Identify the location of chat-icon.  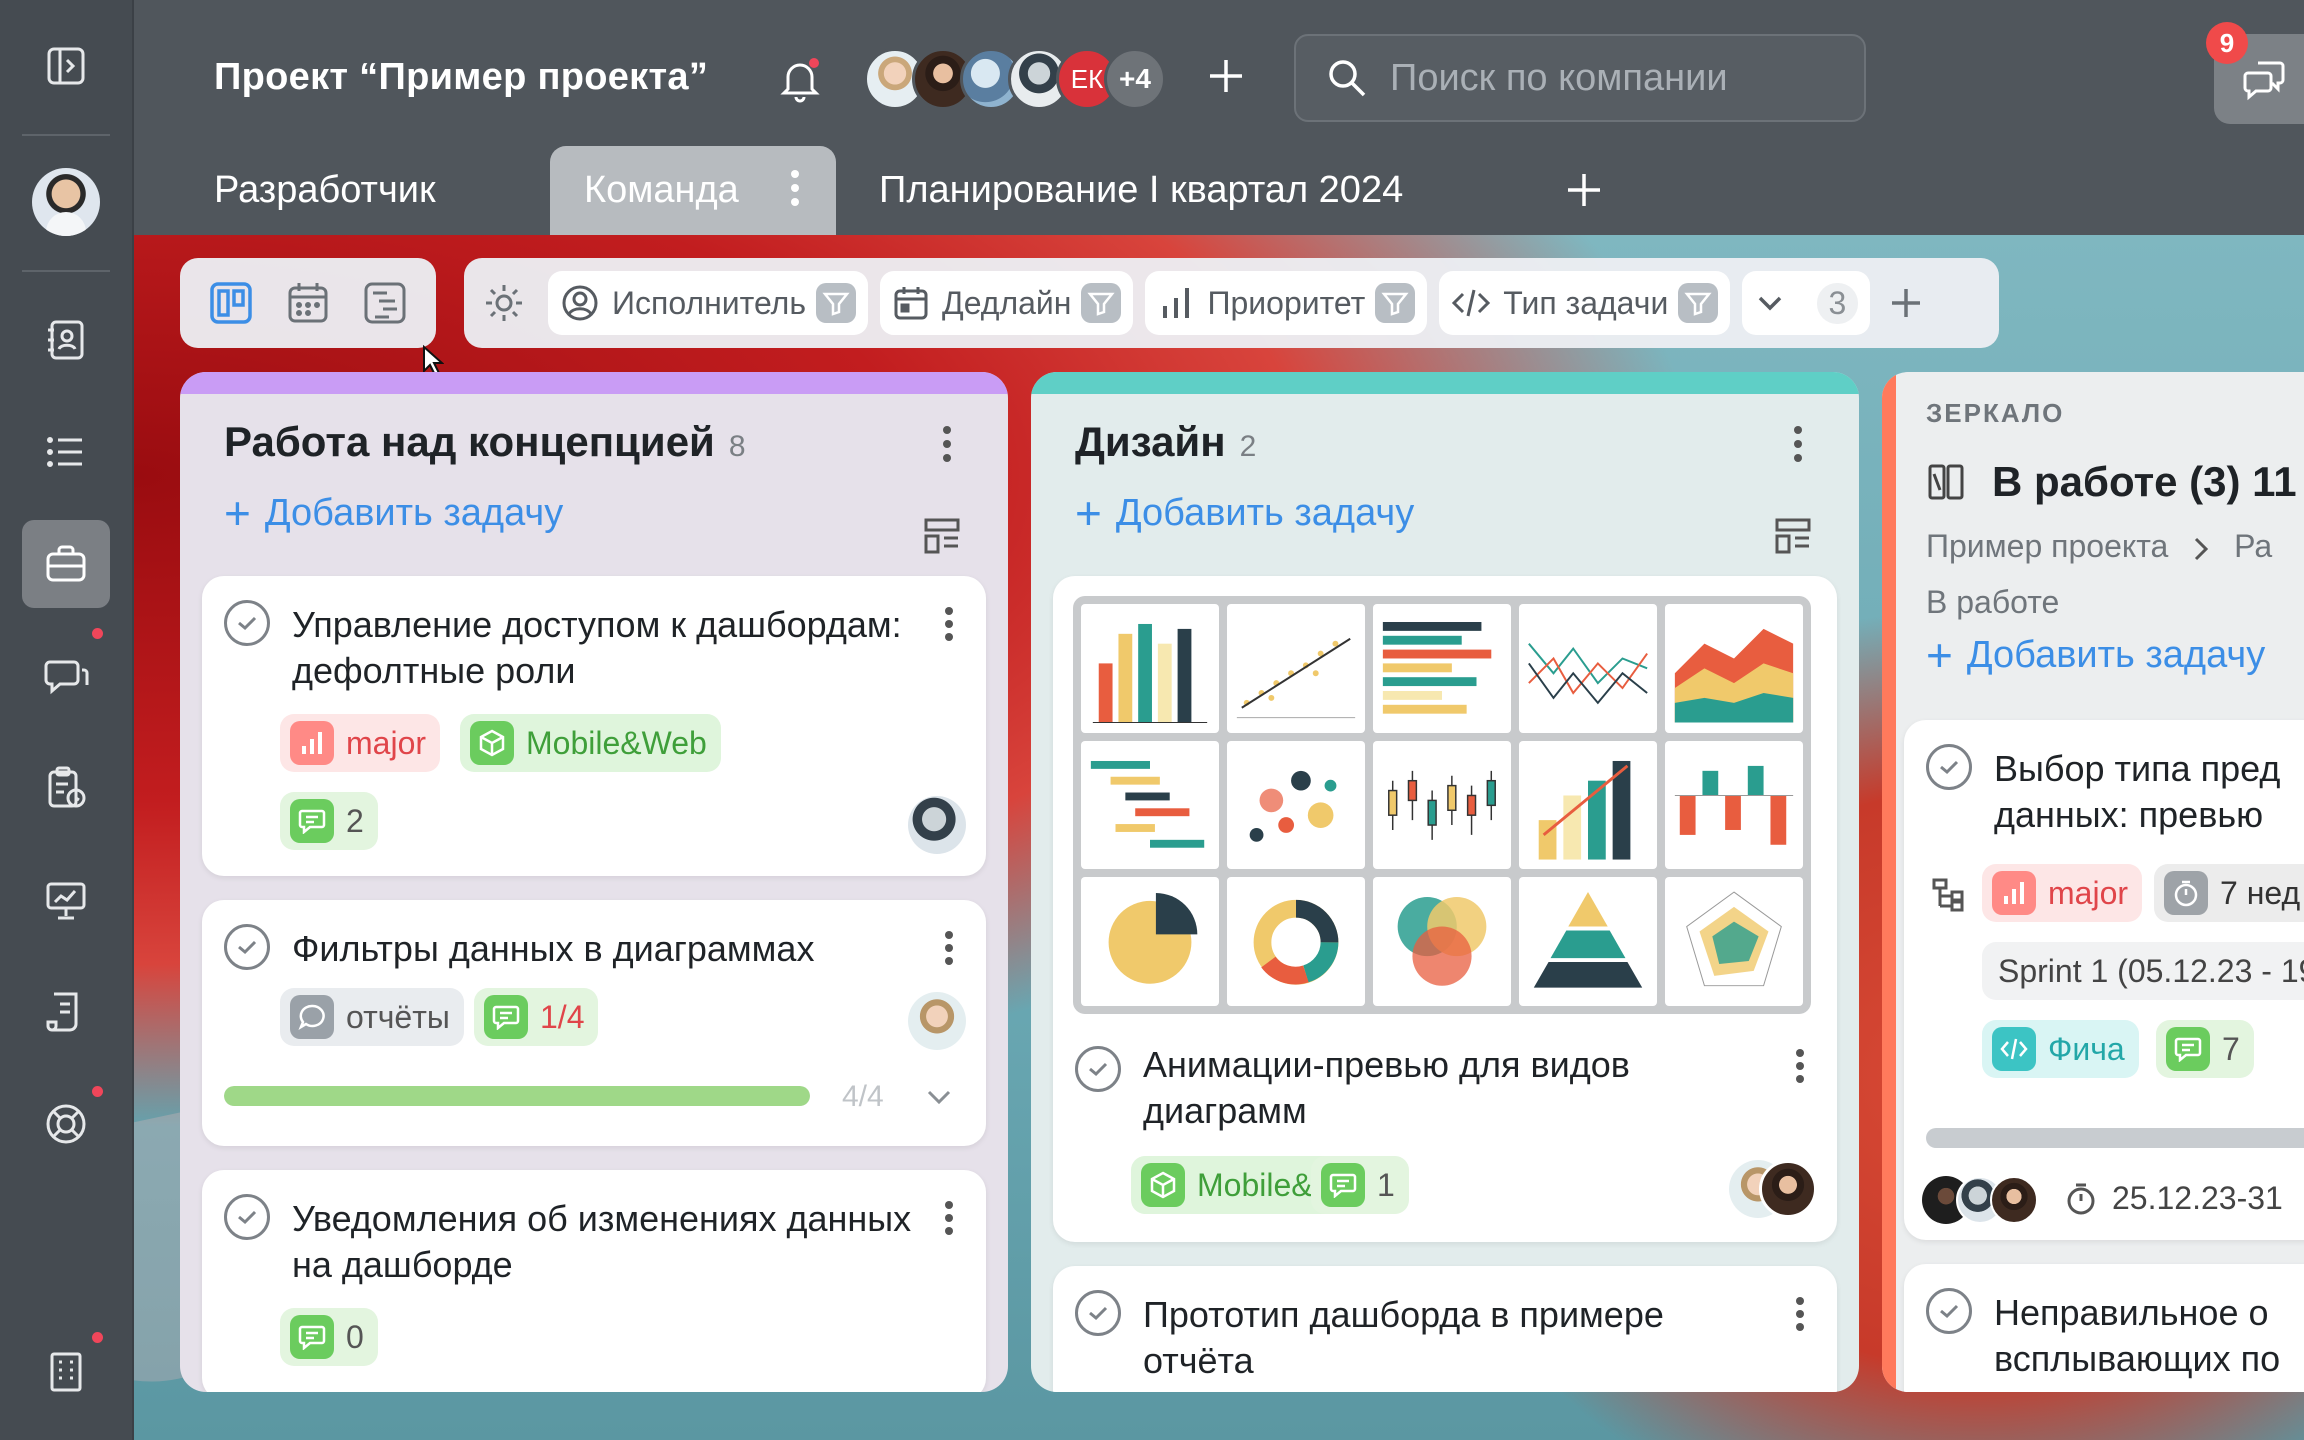
(66, 676).